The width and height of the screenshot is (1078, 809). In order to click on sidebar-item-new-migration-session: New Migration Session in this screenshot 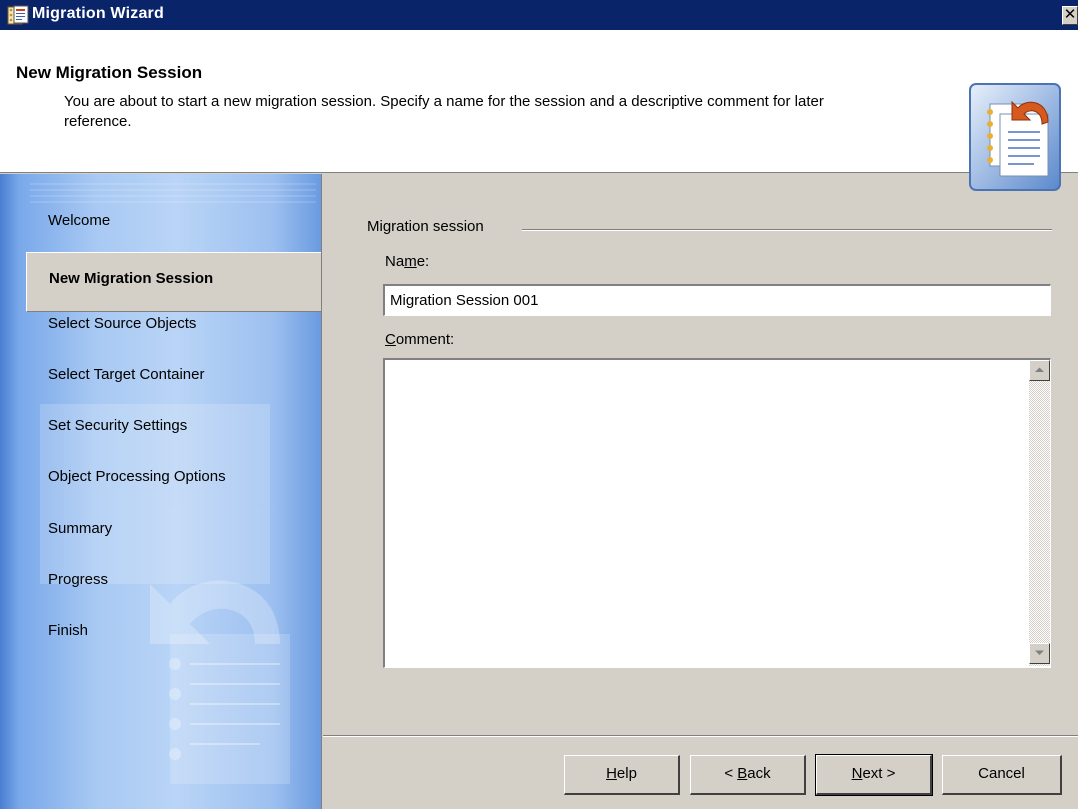, I will do `click(173, 282)`.